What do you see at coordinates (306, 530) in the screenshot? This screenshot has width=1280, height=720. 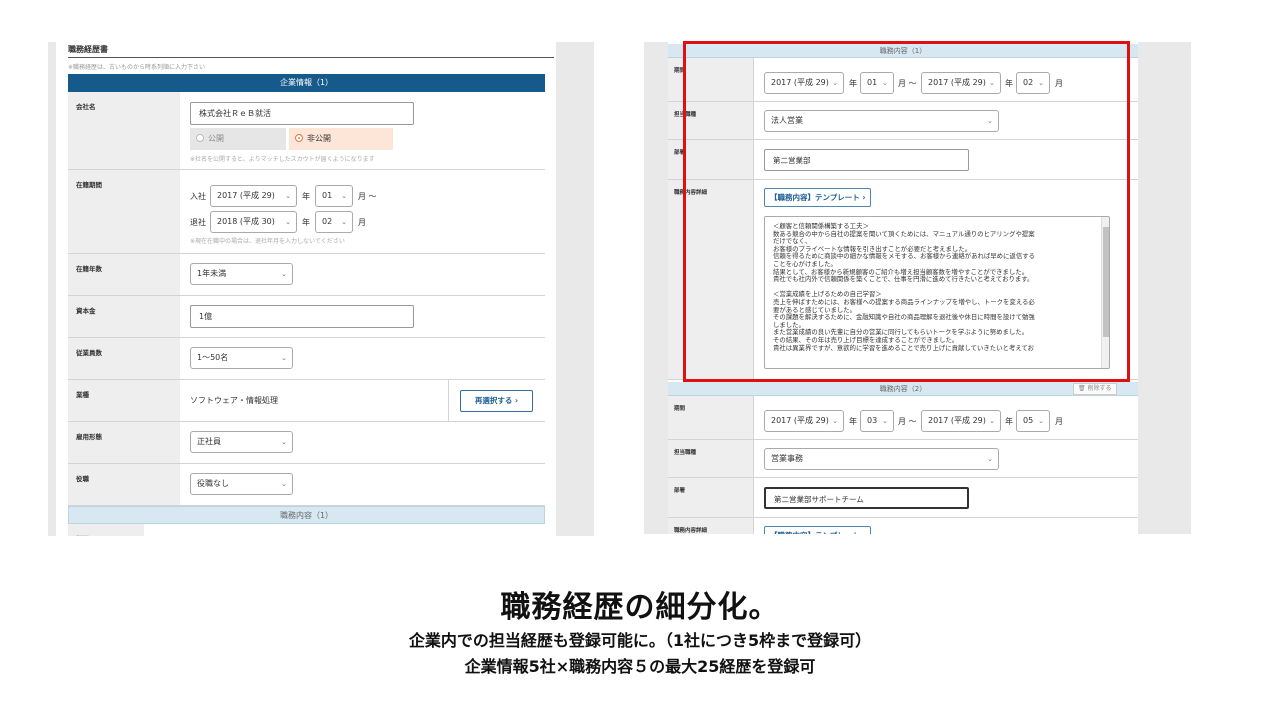 I see `duty-period-row: 期間` at bounding box center [306, 530].